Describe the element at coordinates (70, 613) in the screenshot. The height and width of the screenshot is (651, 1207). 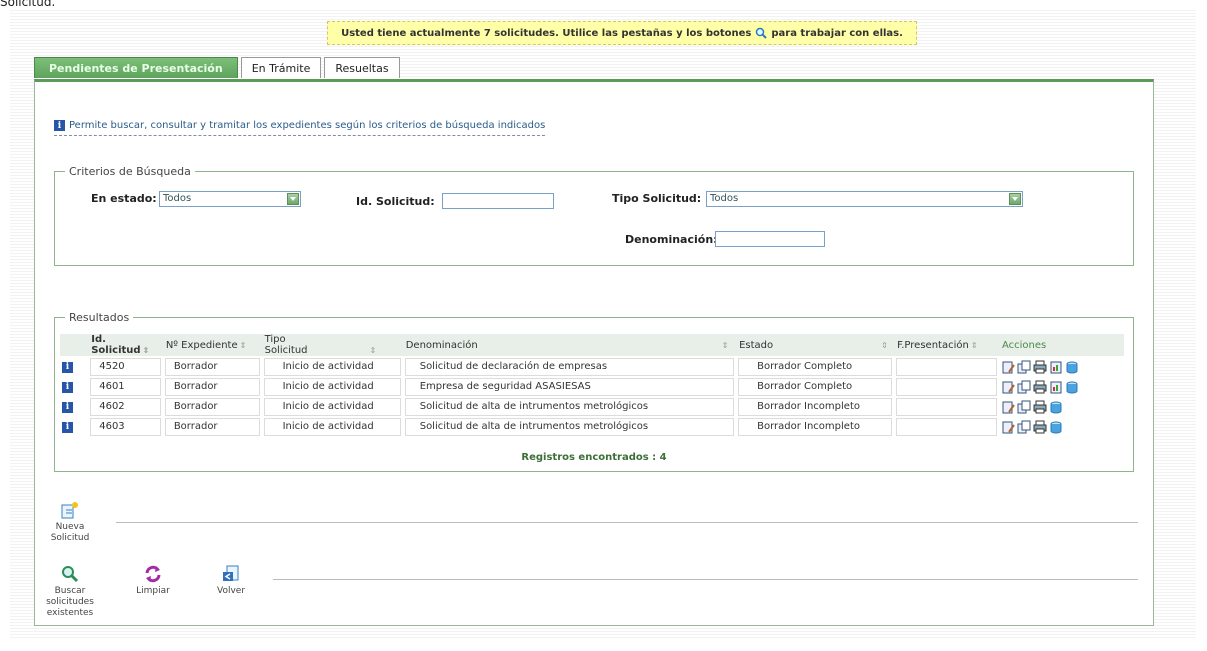
I see `buscar-label-3: existentes` at that location.